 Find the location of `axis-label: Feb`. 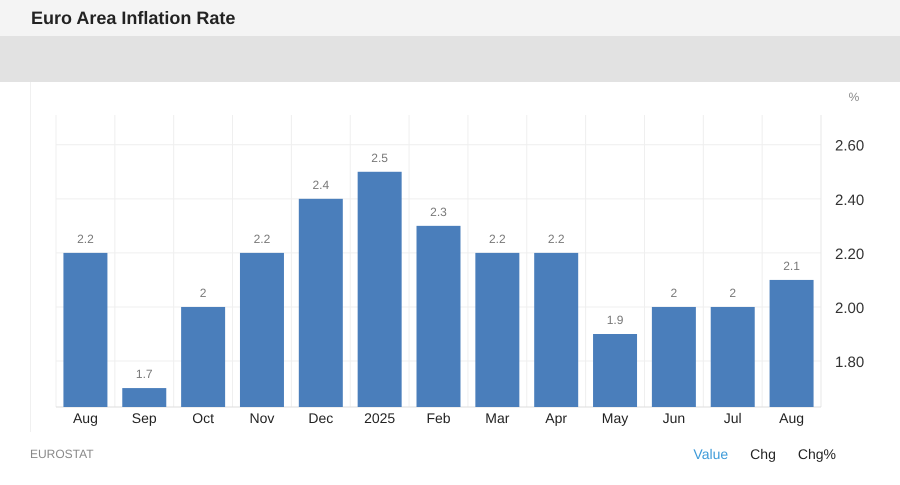

axis-label: Feb is located at coordinates (438, 418).